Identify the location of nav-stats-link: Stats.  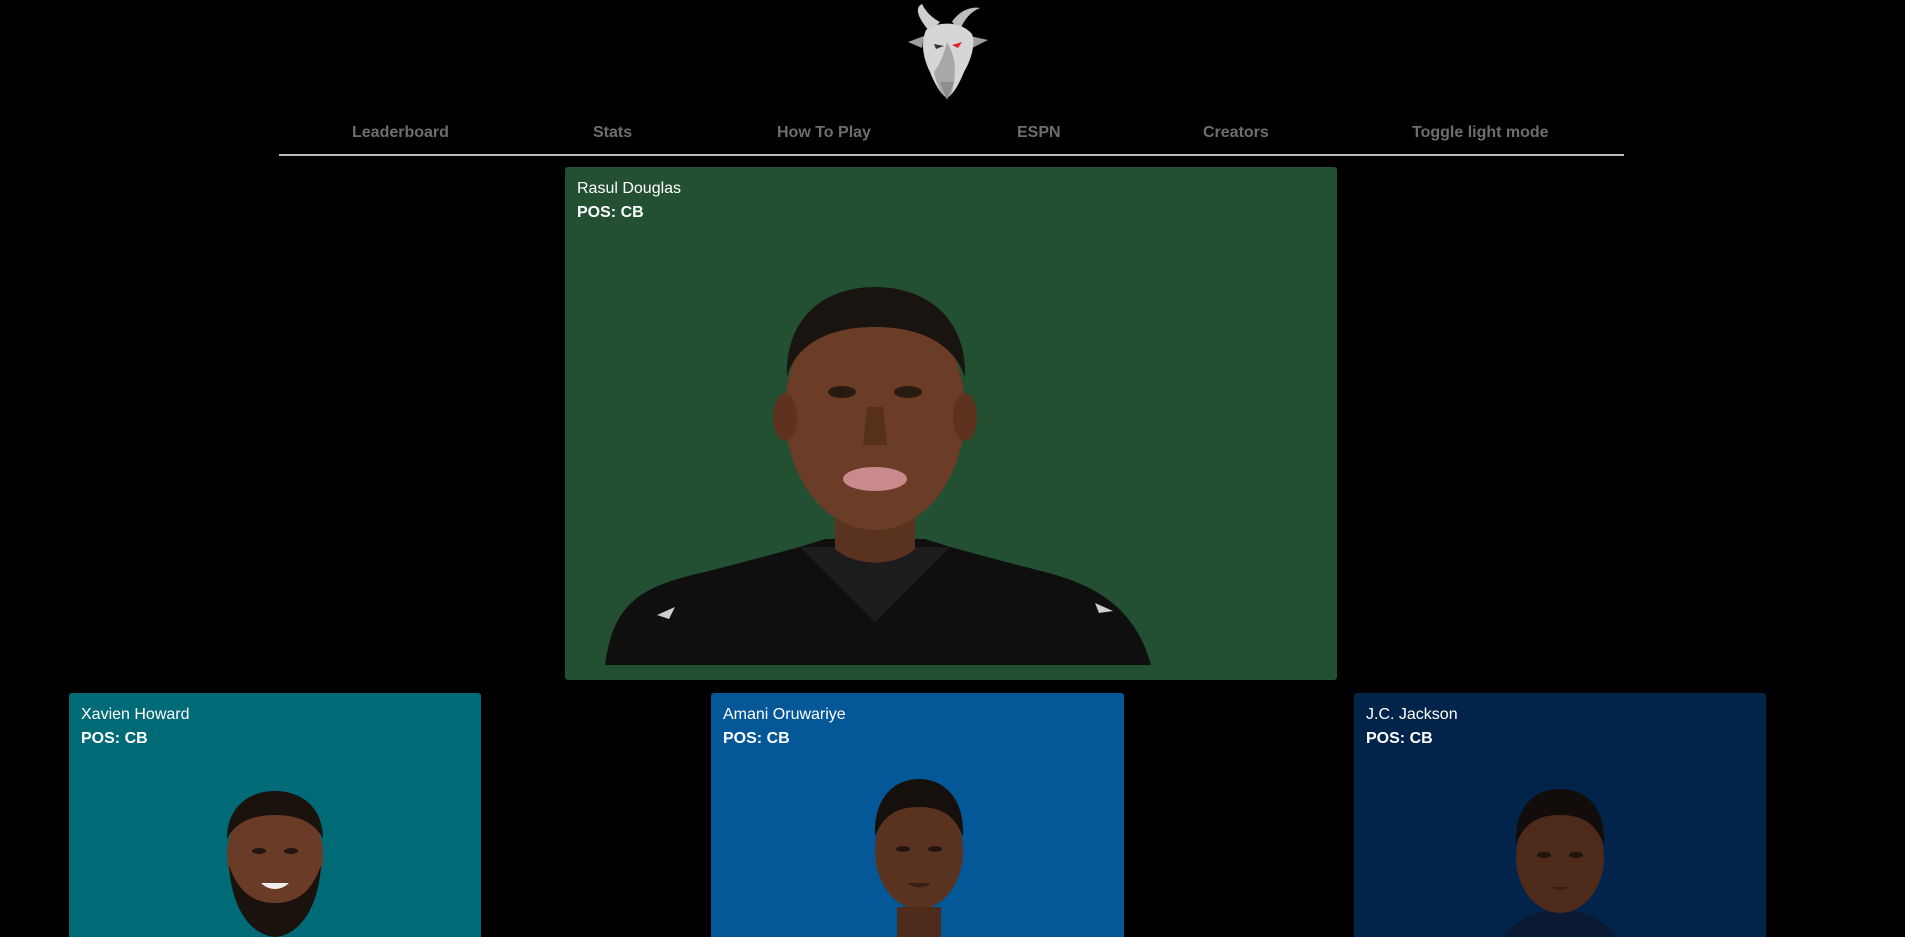
(612, 133).